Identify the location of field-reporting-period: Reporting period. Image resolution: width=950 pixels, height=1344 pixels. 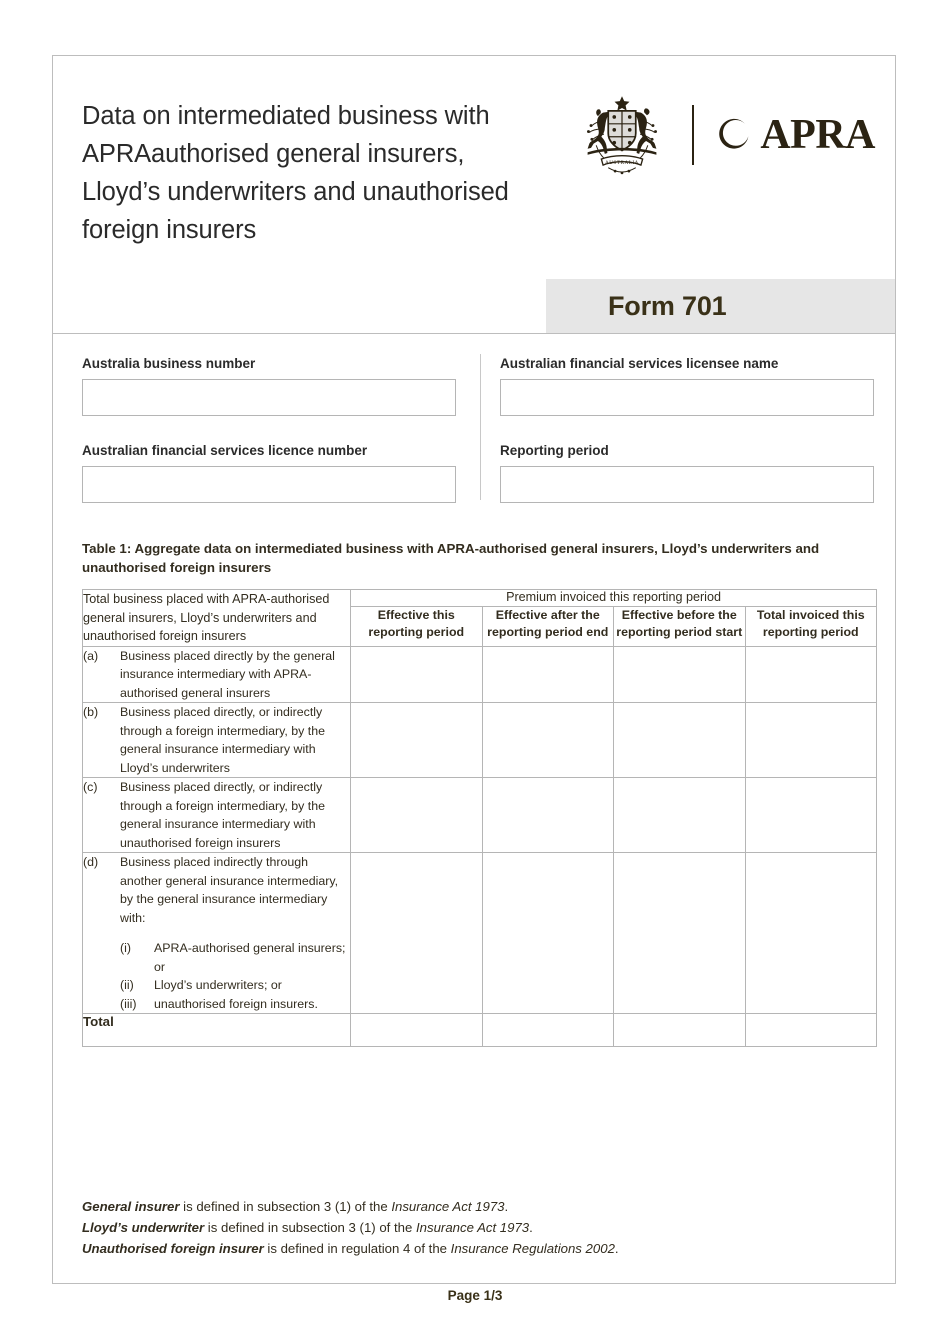
(687, 473).